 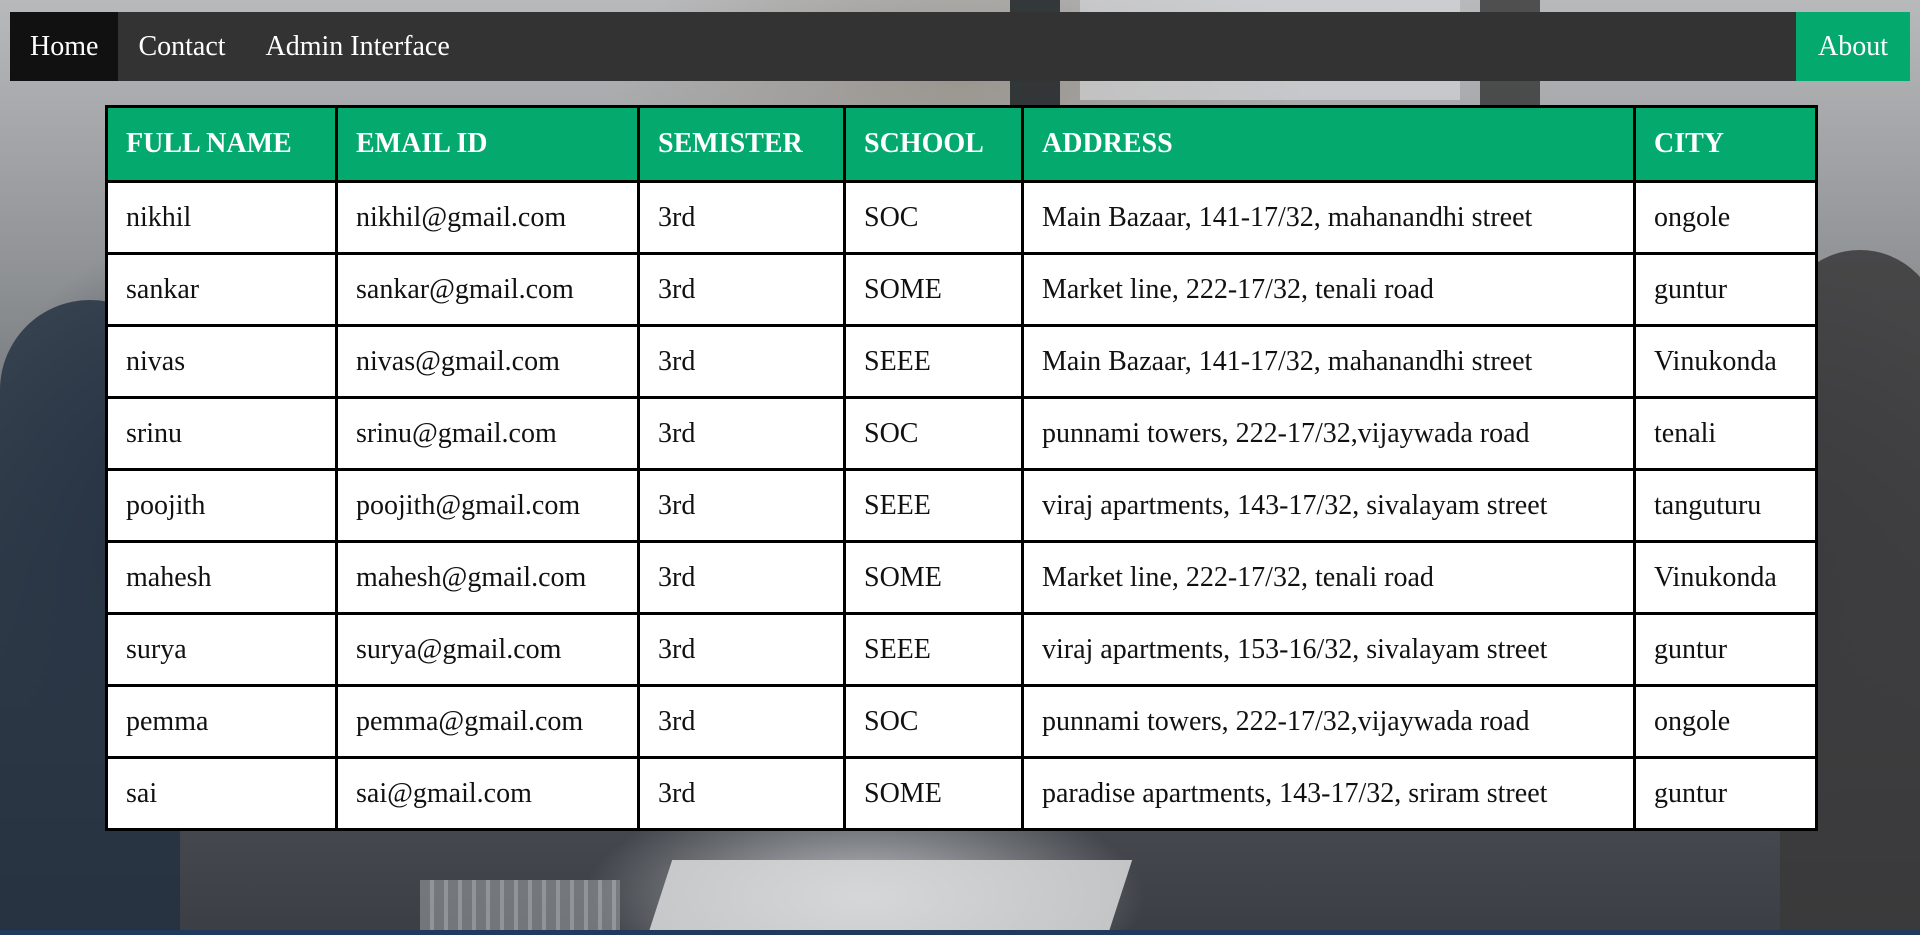 What do you see at coordinates (221, 217) in the screenshot?
I see `cell-full-name: nikhil` at bounding box center [221, 217].